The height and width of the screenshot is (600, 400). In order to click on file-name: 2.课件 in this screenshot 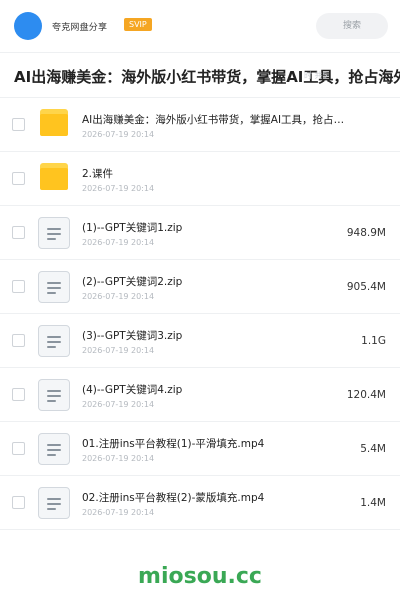, I will do `click(217, 173)`.